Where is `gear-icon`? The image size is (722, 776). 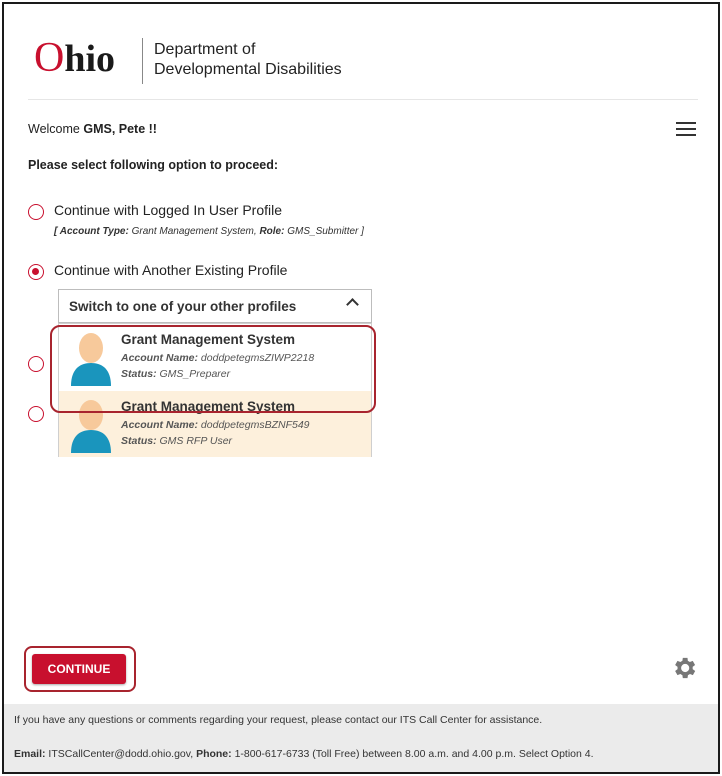
gear-icon is located at coordinates (684, 668).